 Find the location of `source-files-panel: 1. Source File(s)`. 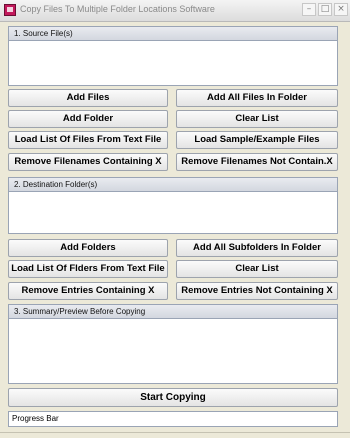

source-files-panel: 1. Source File(s) is located at coordinates (173, 56).